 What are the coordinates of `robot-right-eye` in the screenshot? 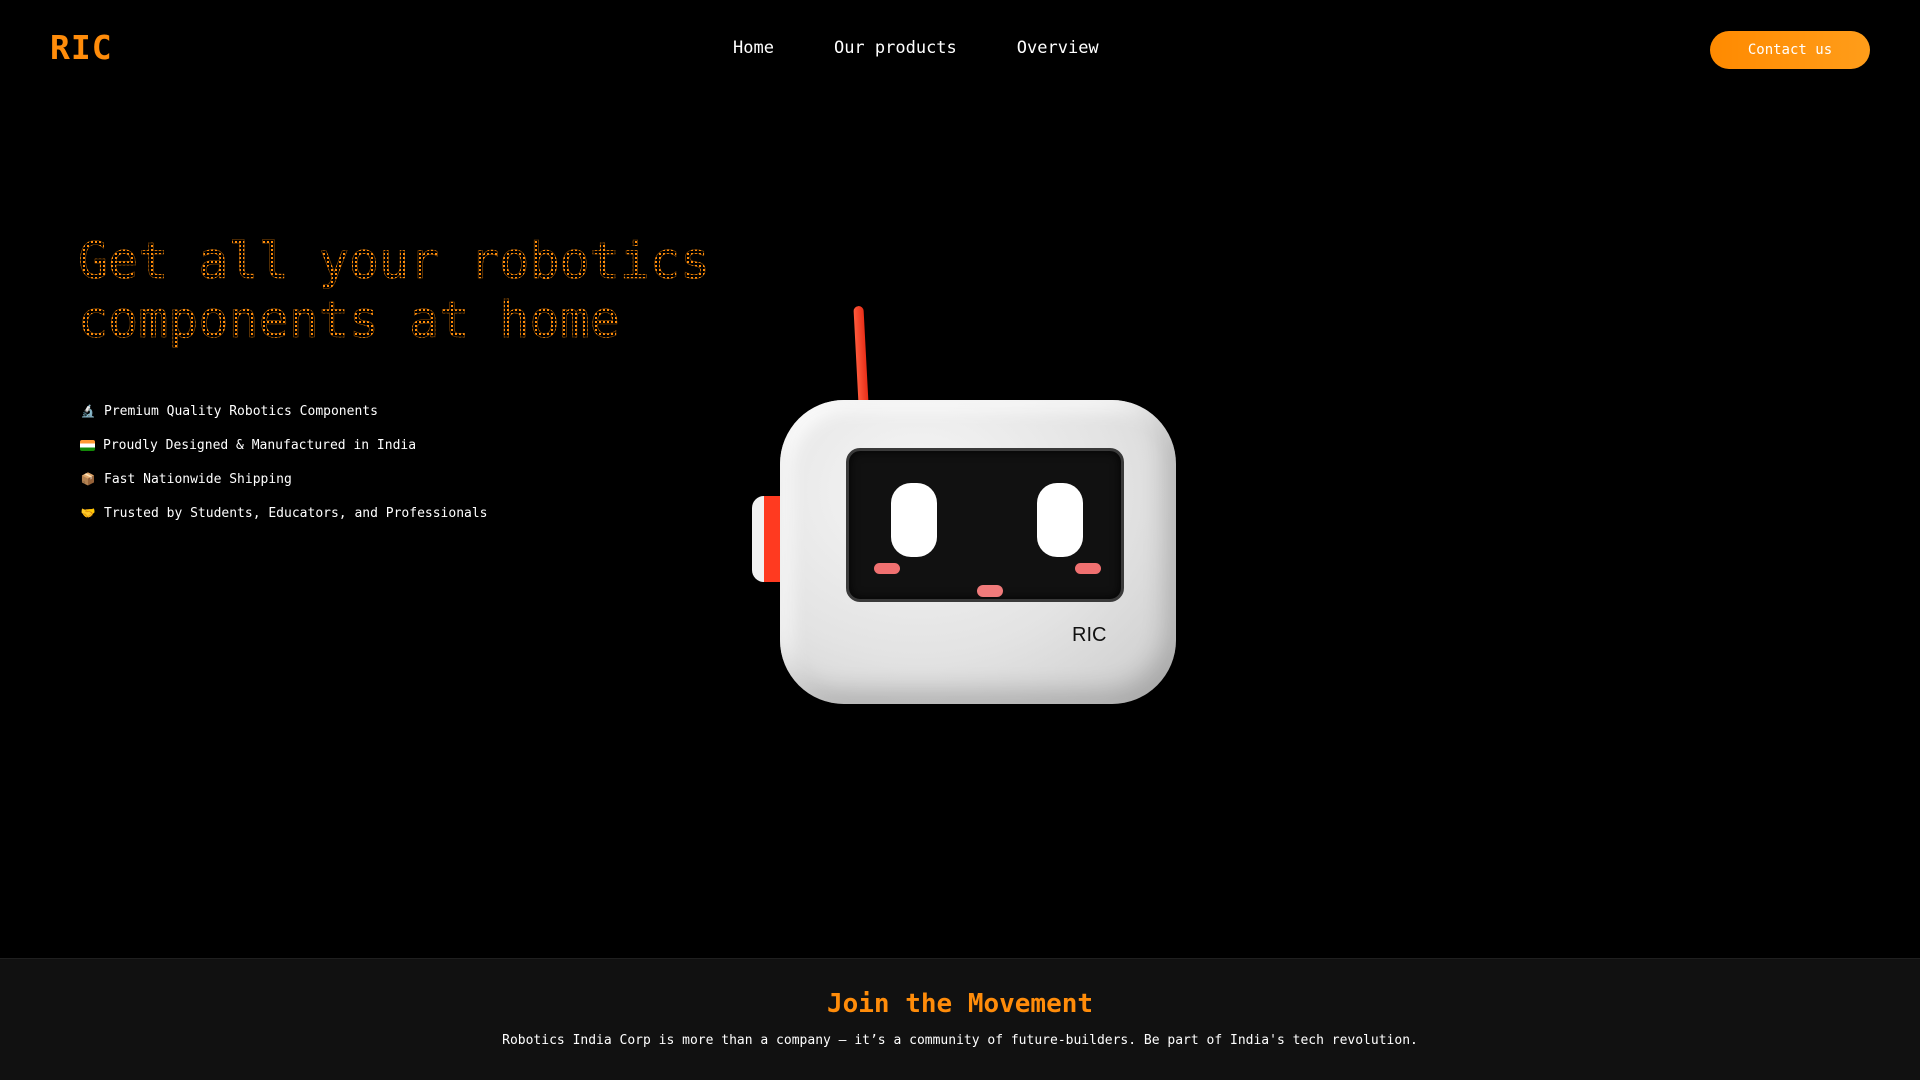 It's located at (1060, 520).